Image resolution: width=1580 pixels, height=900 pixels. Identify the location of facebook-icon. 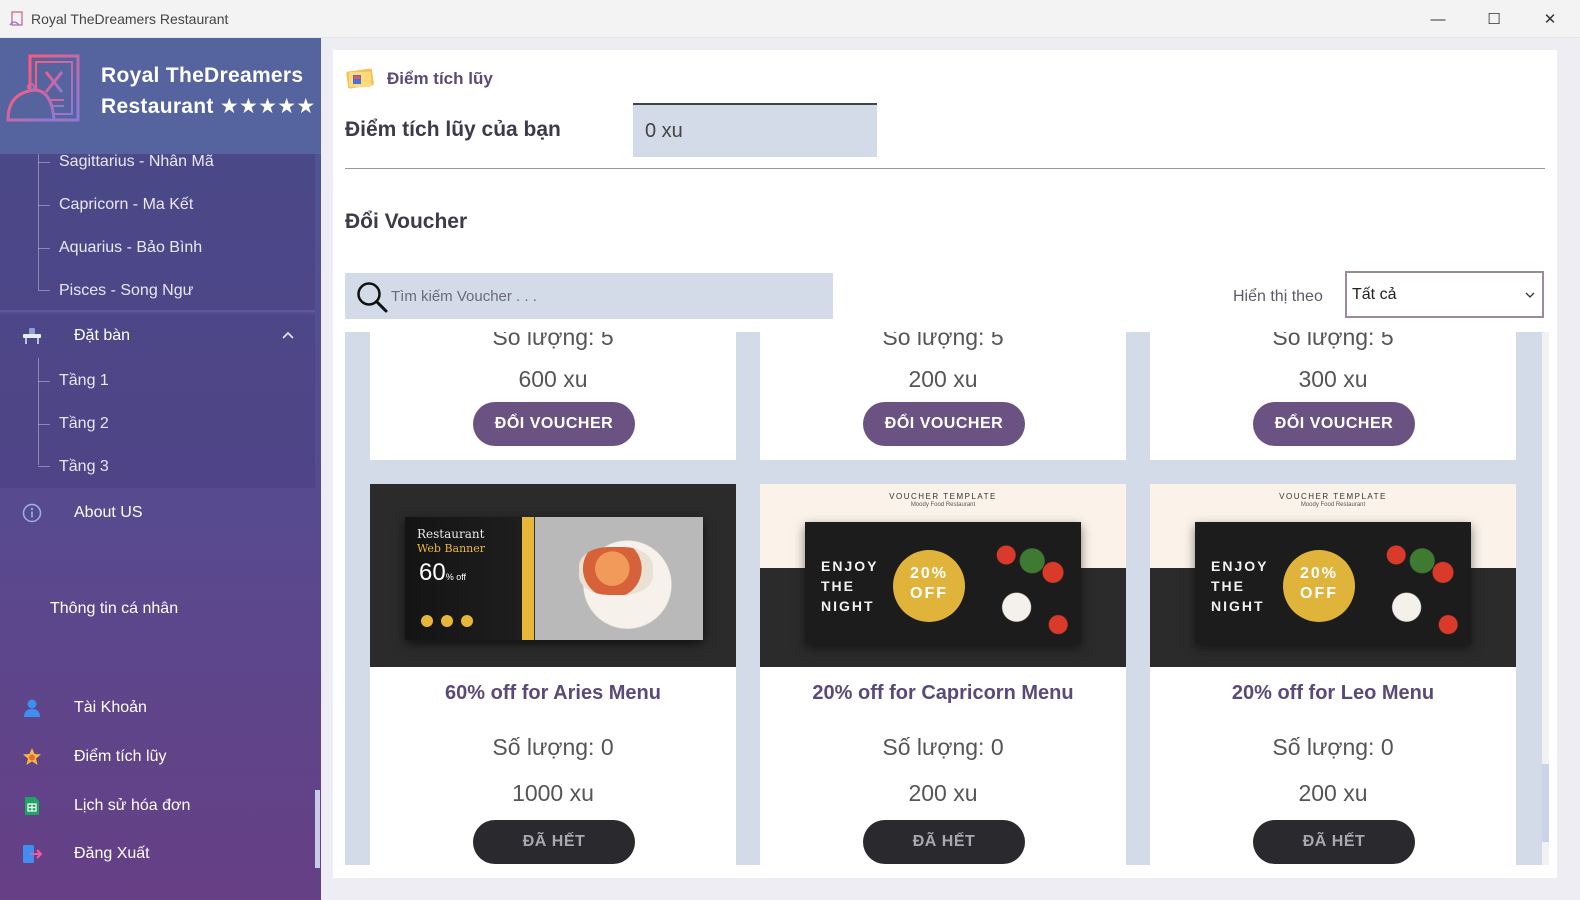
(427, 621).